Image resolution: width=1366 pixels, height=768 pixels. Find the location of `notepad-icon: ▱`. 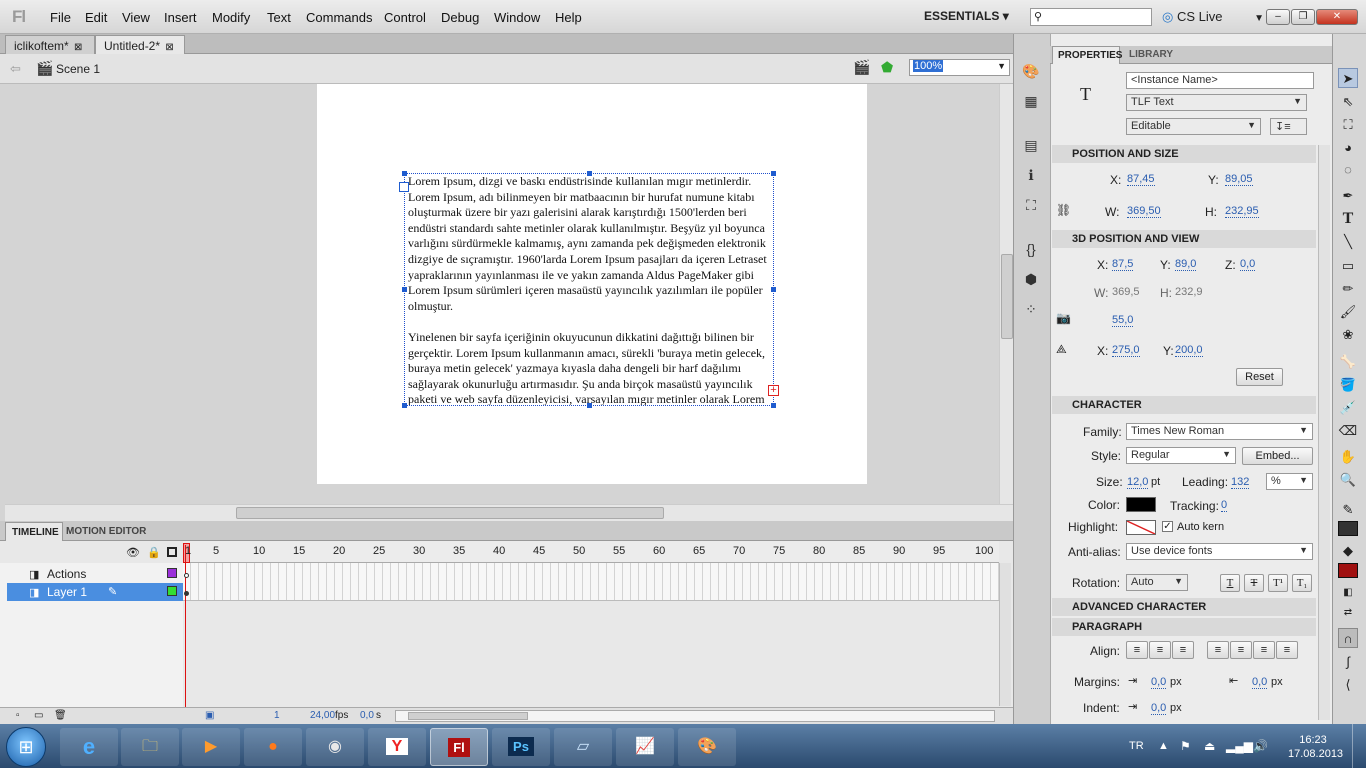

notepad-icon: ▱ is located at coordinates (583, 747).